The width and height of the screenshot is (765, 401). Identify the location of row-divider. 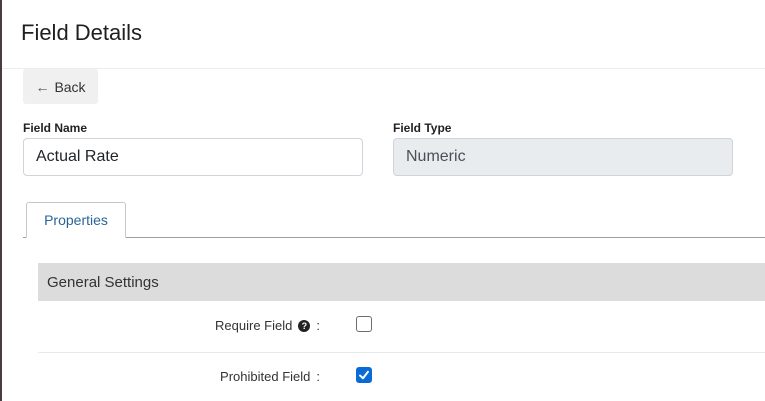
(401, 352).